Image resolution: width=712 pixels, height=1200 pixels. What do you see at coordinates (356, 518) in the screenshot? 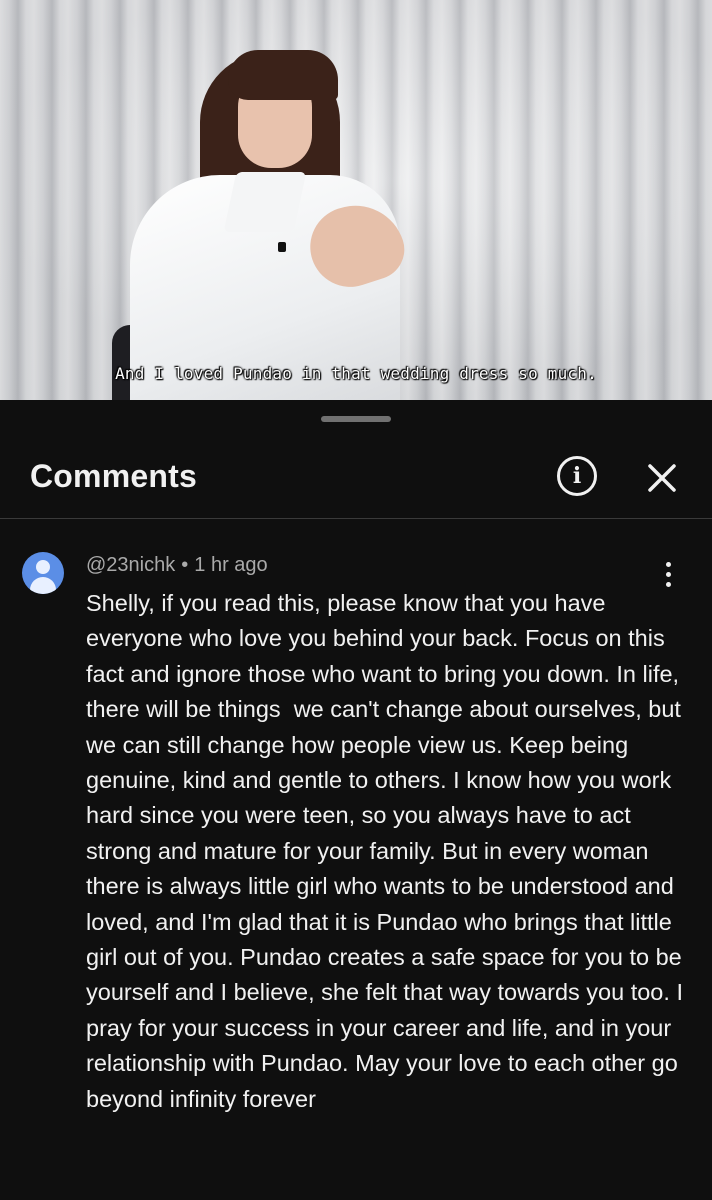
I see `header-divider` at bounding box center [356, 518].